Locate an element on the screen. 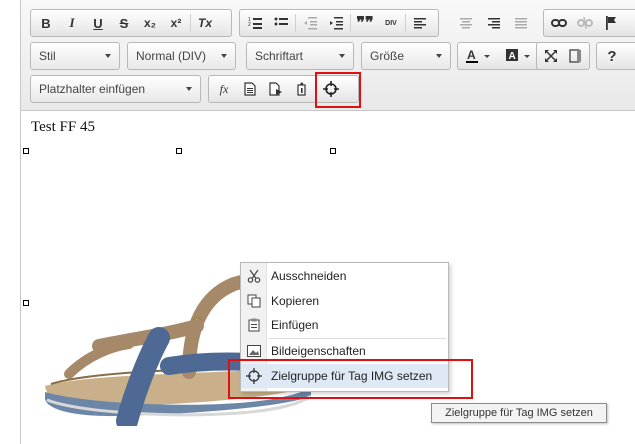 This screenshot has height=444, width=635. paste-icon is located at coordinates (254, 325).